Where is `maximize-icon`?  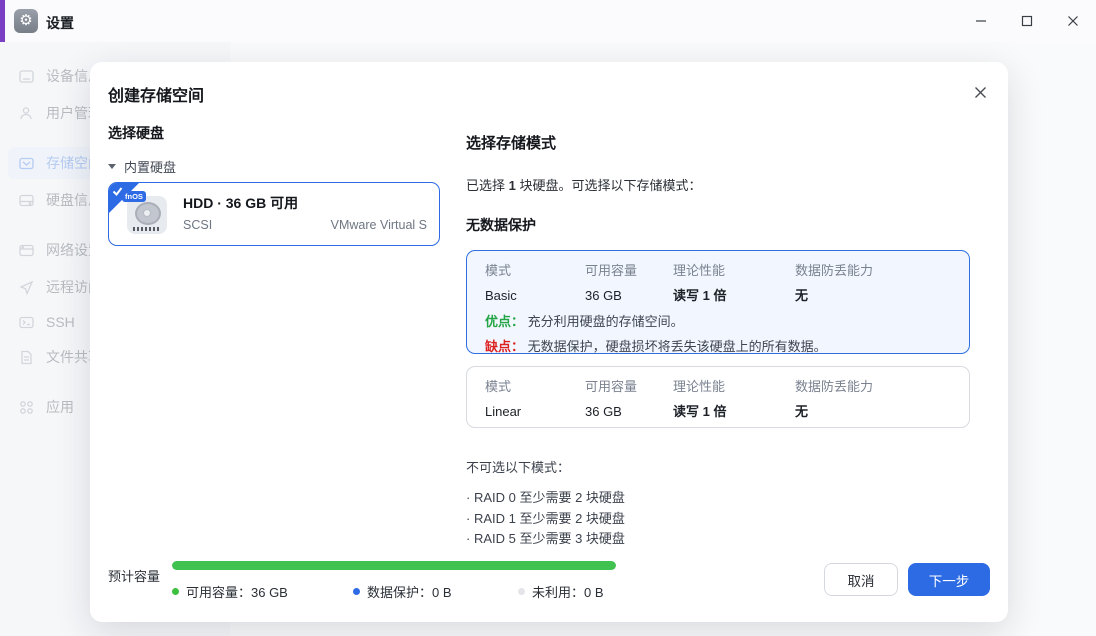
maximize-icon is located at coordinates (1027, 21).